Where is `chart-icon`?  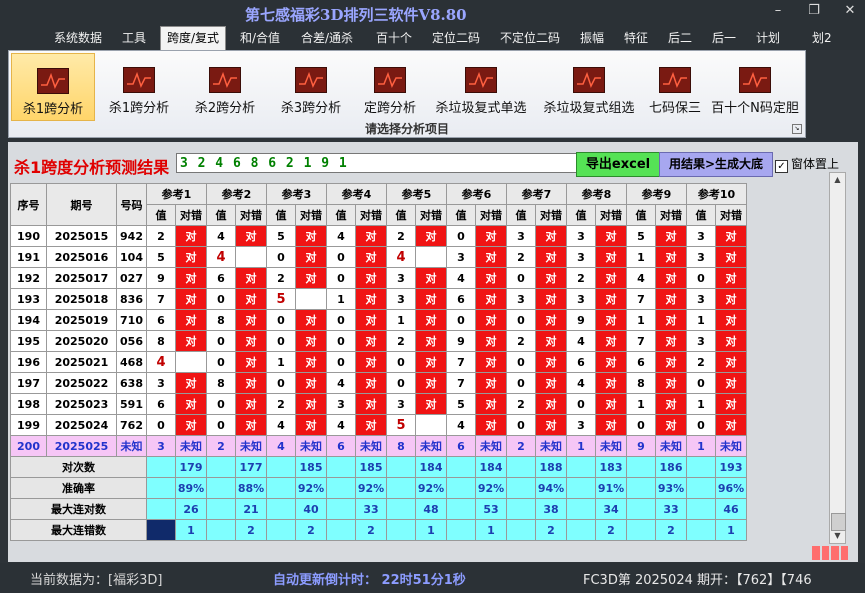
chart-icon is located at coordinates (311, 80).